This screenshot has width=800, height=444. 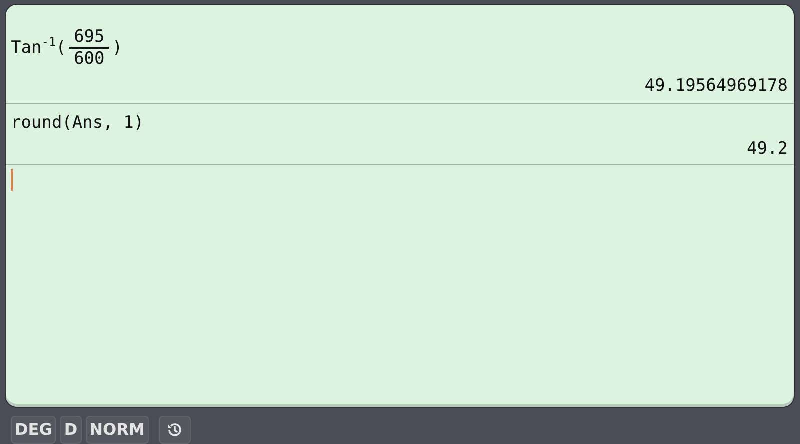 What do you see at coordinates (61, 48) in the screenshot?
I see `expression-text: (` at bounding box center [61, 48].